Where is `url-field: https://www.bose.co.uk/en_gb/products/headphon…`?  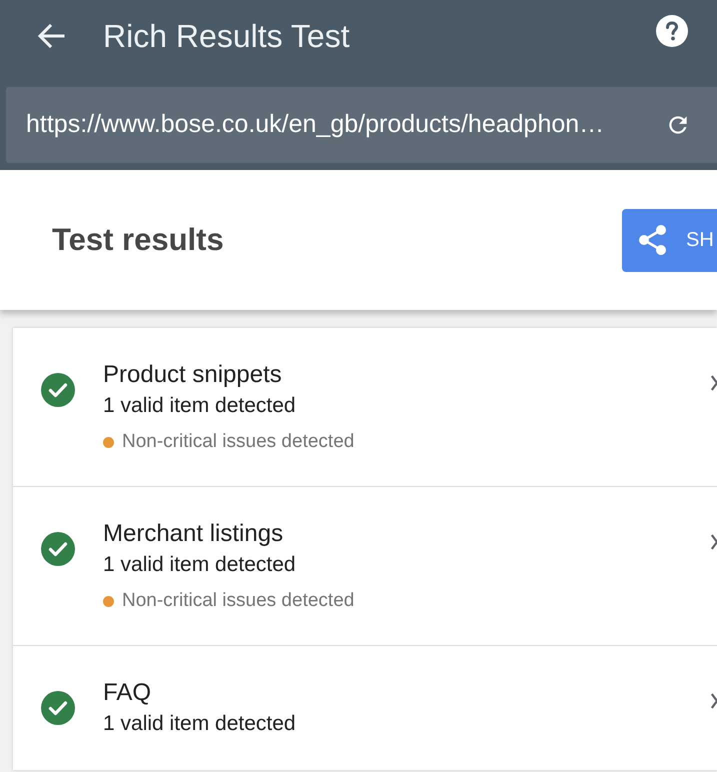
url-field: https://www.bose.co.uk/en_gb/products/headphon… is located at coordinates (361, 125).